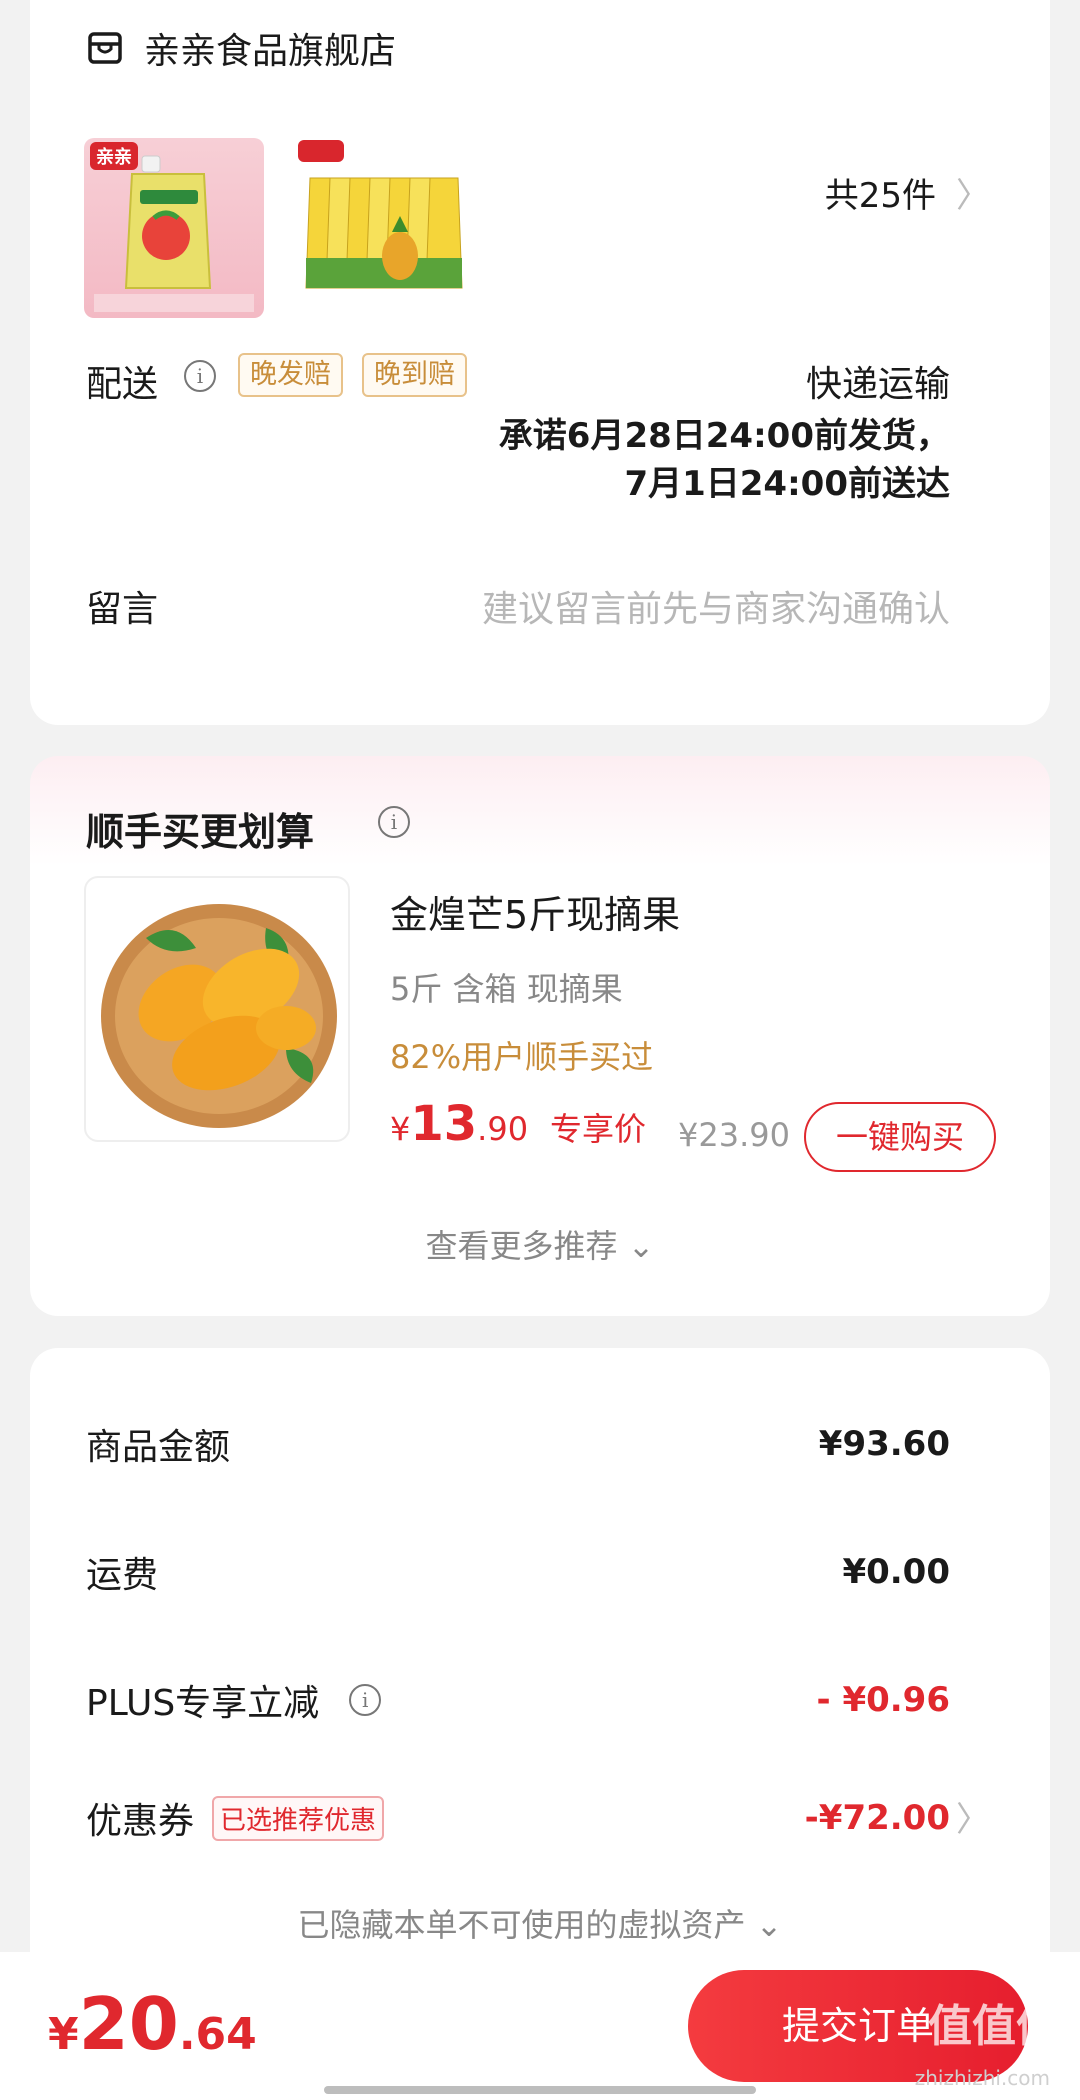 Image resolution: width=1080 pixels, height=2100 pixels. Describe the element at coordinates (203, 1703) in the screenshot. I see `plus-discount-label: PLUS专享立减` at that location.